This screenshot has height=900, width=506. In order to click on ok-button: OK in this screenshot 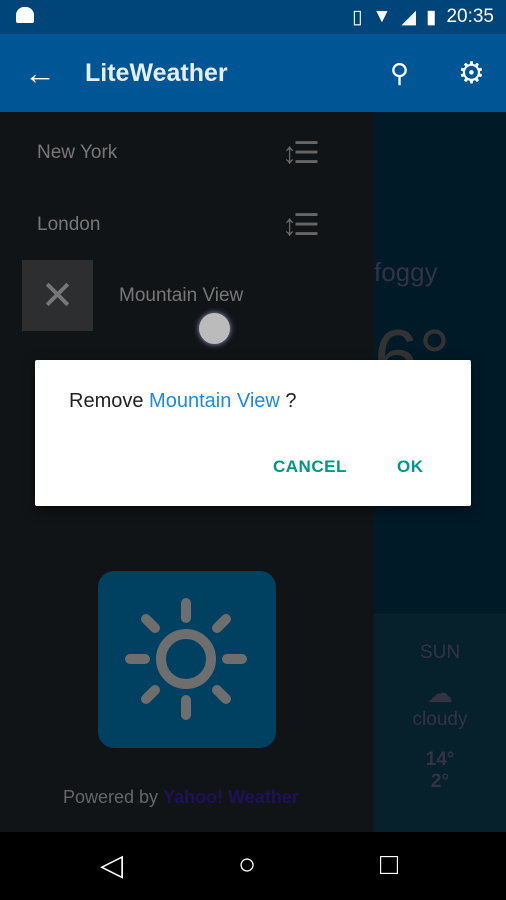, I will do `click(410, 467)`.